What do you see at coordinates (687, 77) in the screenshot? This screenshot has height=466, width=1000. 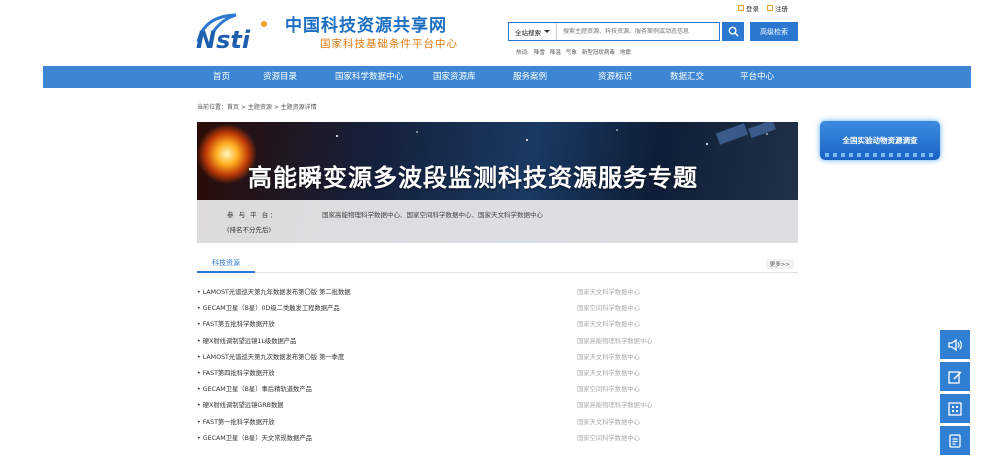 I see `nav-data-submission: 数据汇交` at bounding box center [687, 77].